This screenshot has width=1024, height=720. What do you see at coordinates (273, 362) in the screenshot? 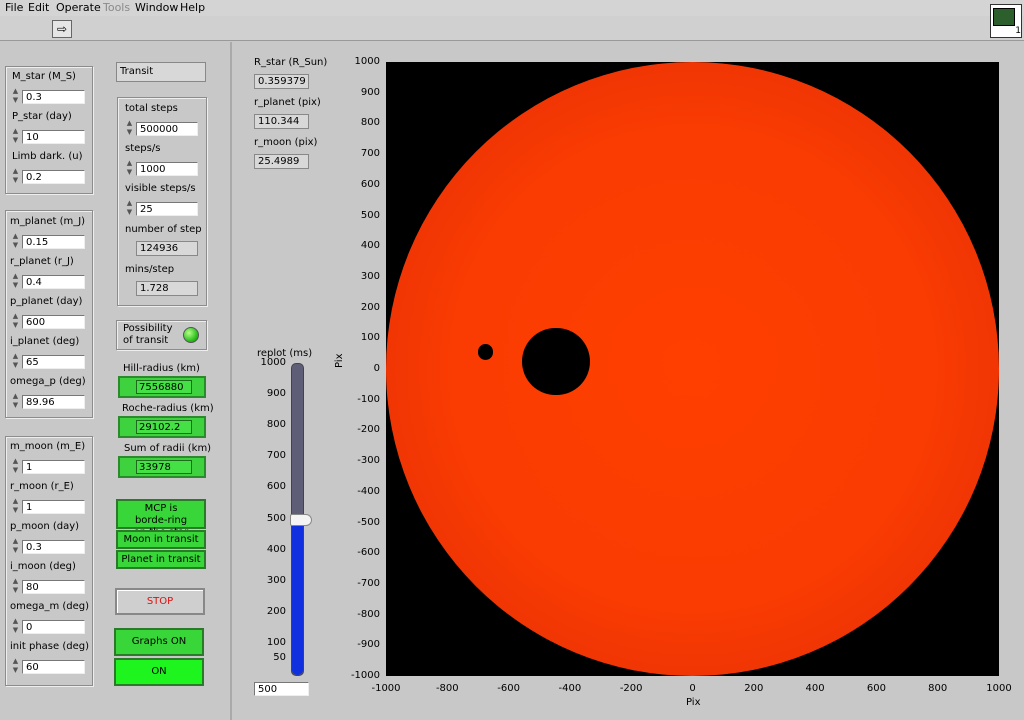
I see `replot-tick-label: 1000` at bounding box center [273, 362].